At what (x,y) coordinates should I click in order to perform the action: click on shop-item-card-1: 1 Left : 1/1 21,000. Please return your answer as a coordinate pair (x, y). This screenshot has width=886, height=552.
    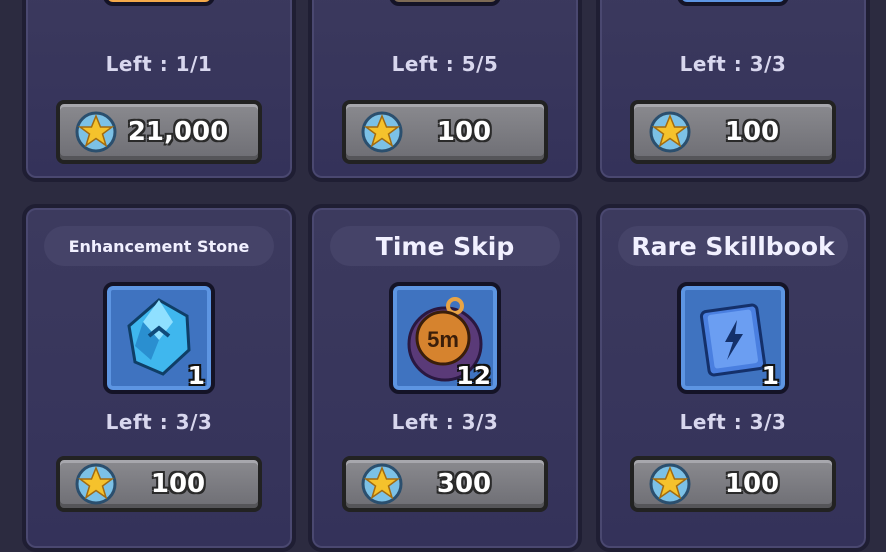
    Looking at the image, I should click on (159, 91).